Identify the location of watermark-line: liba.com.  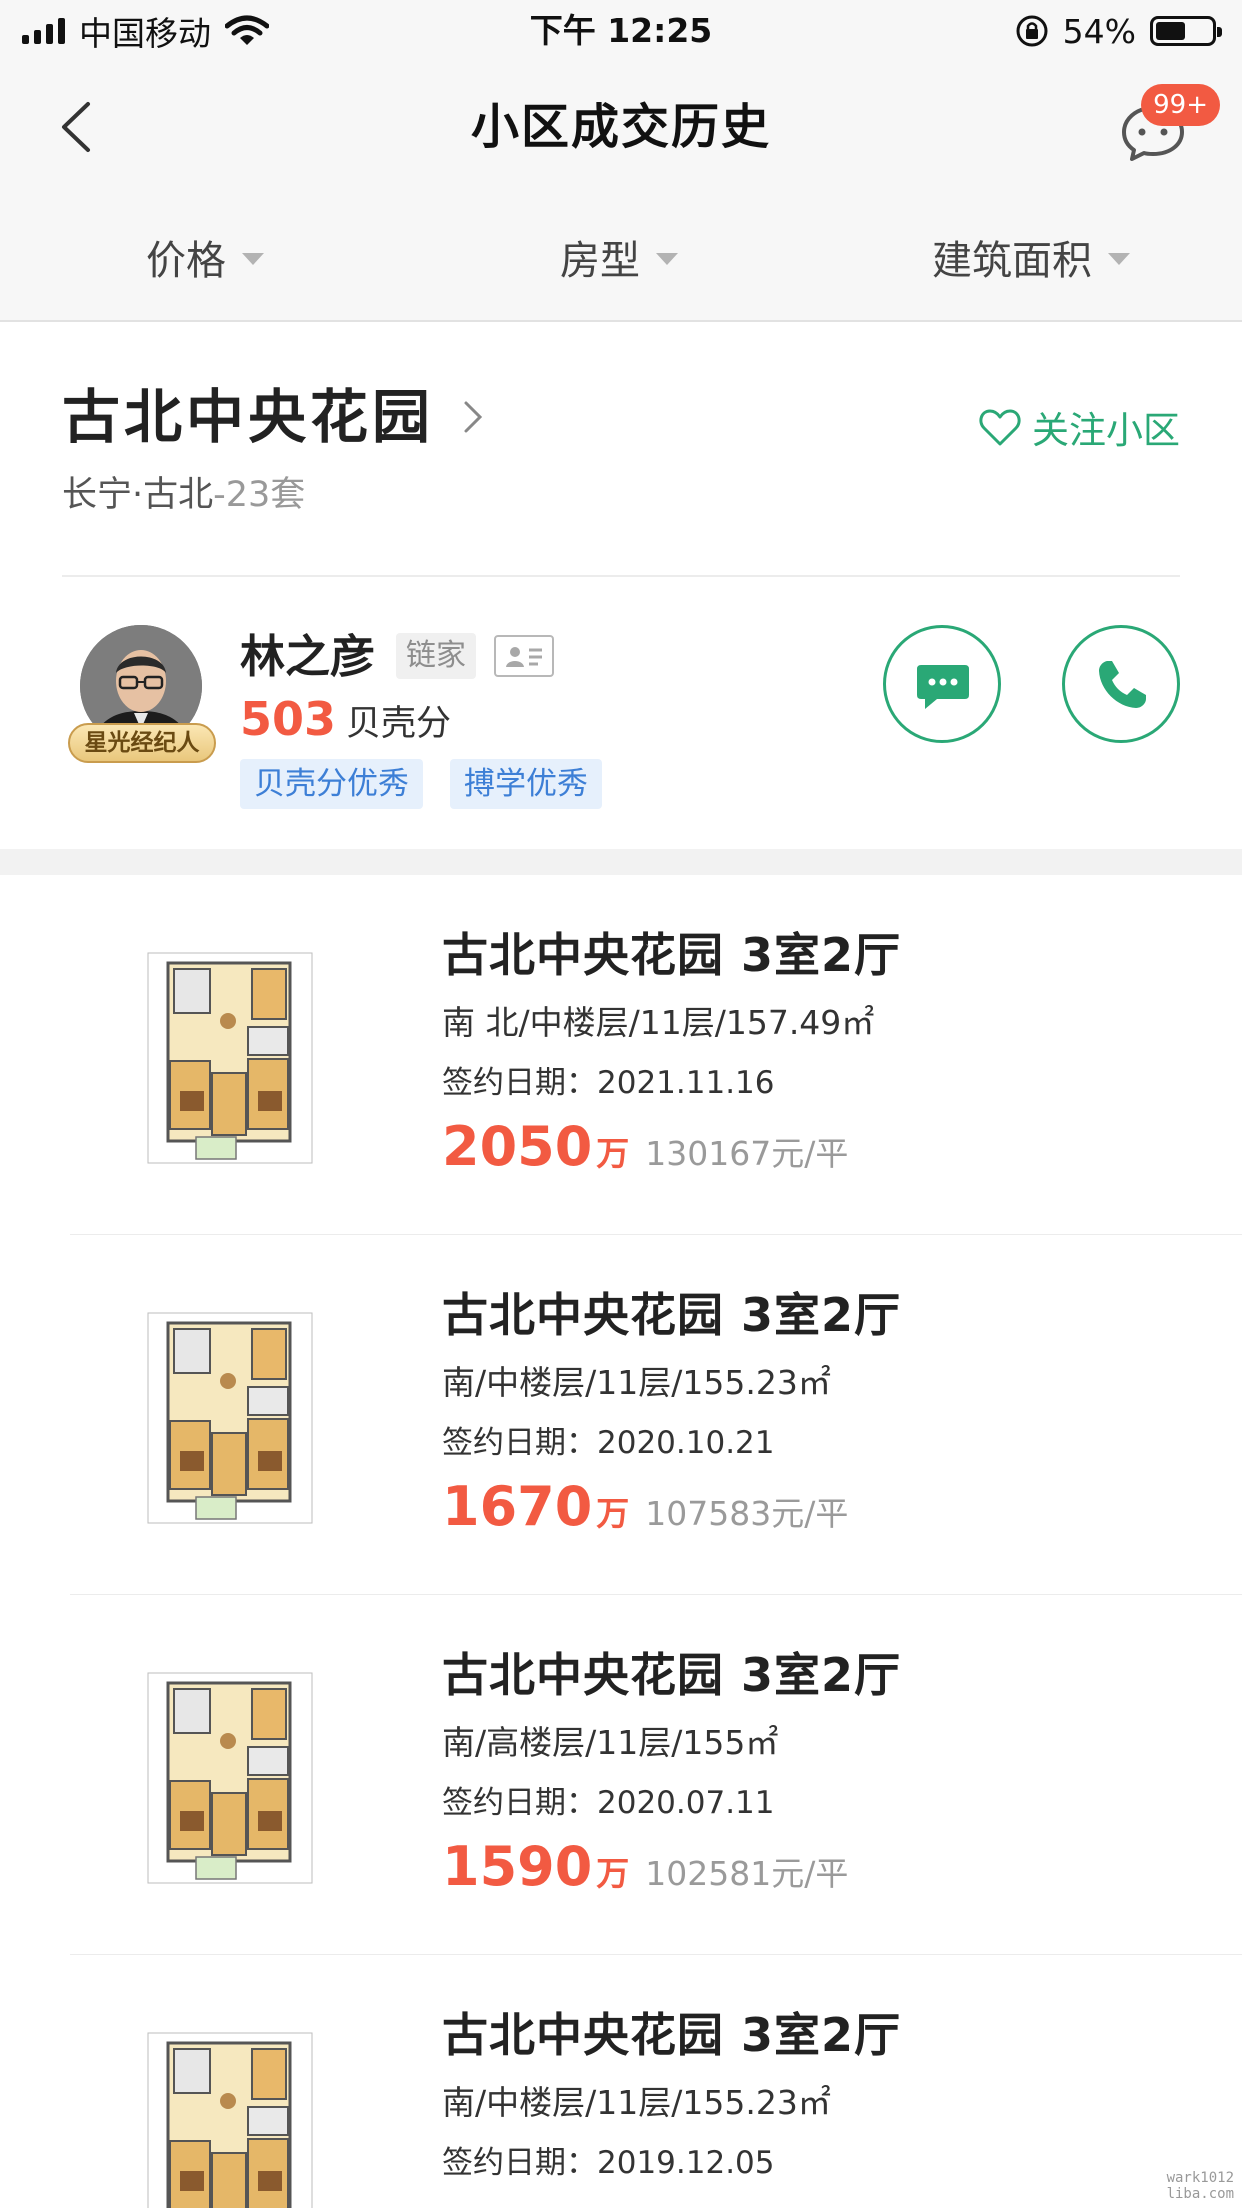
(1200, 2194).